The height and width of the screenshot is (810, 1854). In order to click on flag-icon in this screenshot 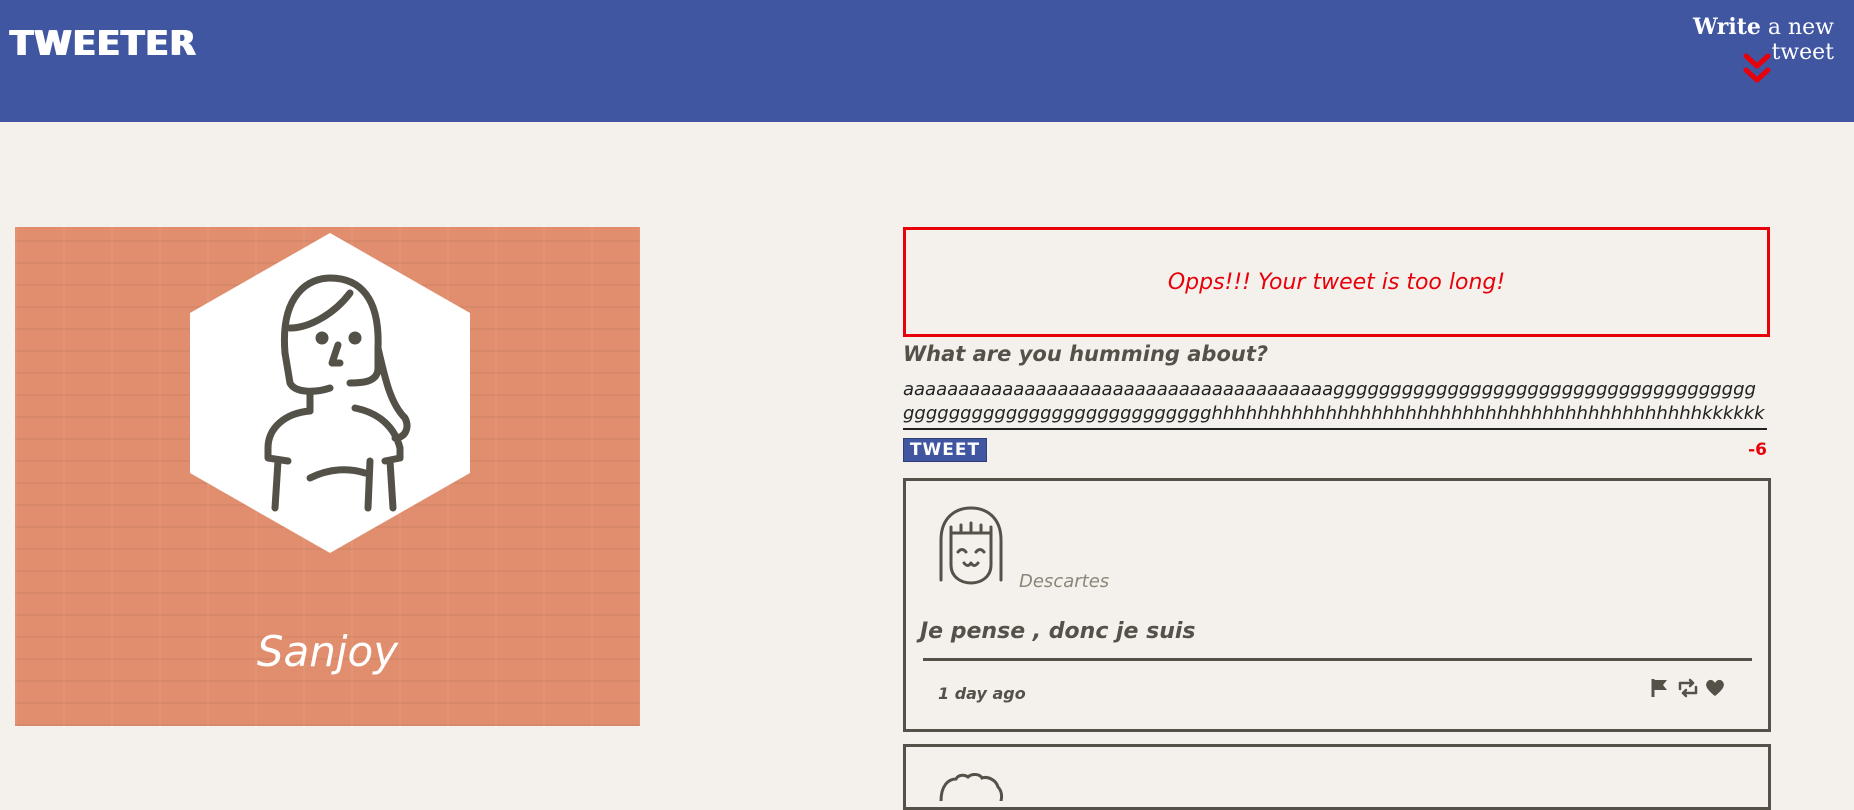, I will do `click(1661, 688)`.